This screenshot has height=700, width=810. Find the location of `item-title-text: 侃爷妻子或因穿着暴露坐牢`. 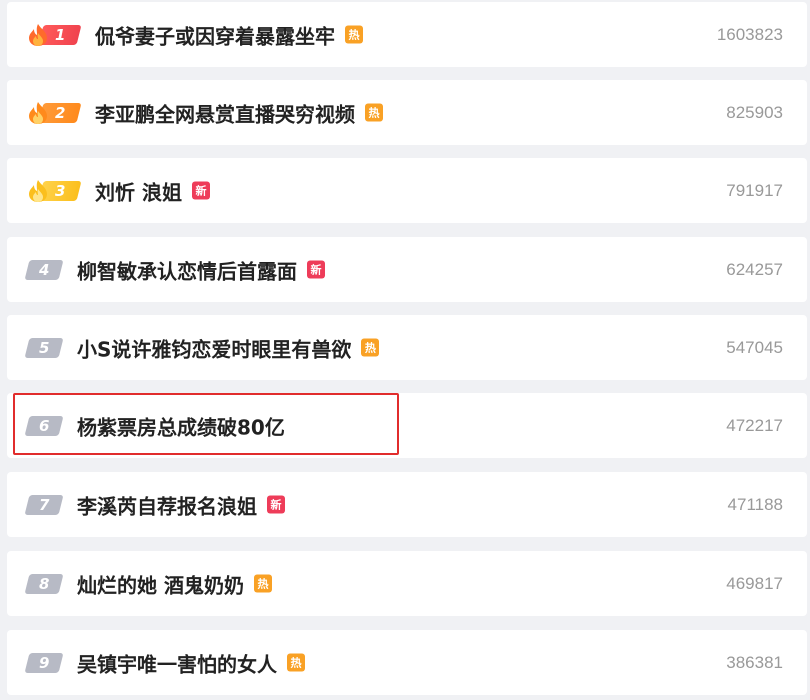

item-title-text: 侃爷妻子或因穿着暴露坐牢 is located at coordinates (215, 34).